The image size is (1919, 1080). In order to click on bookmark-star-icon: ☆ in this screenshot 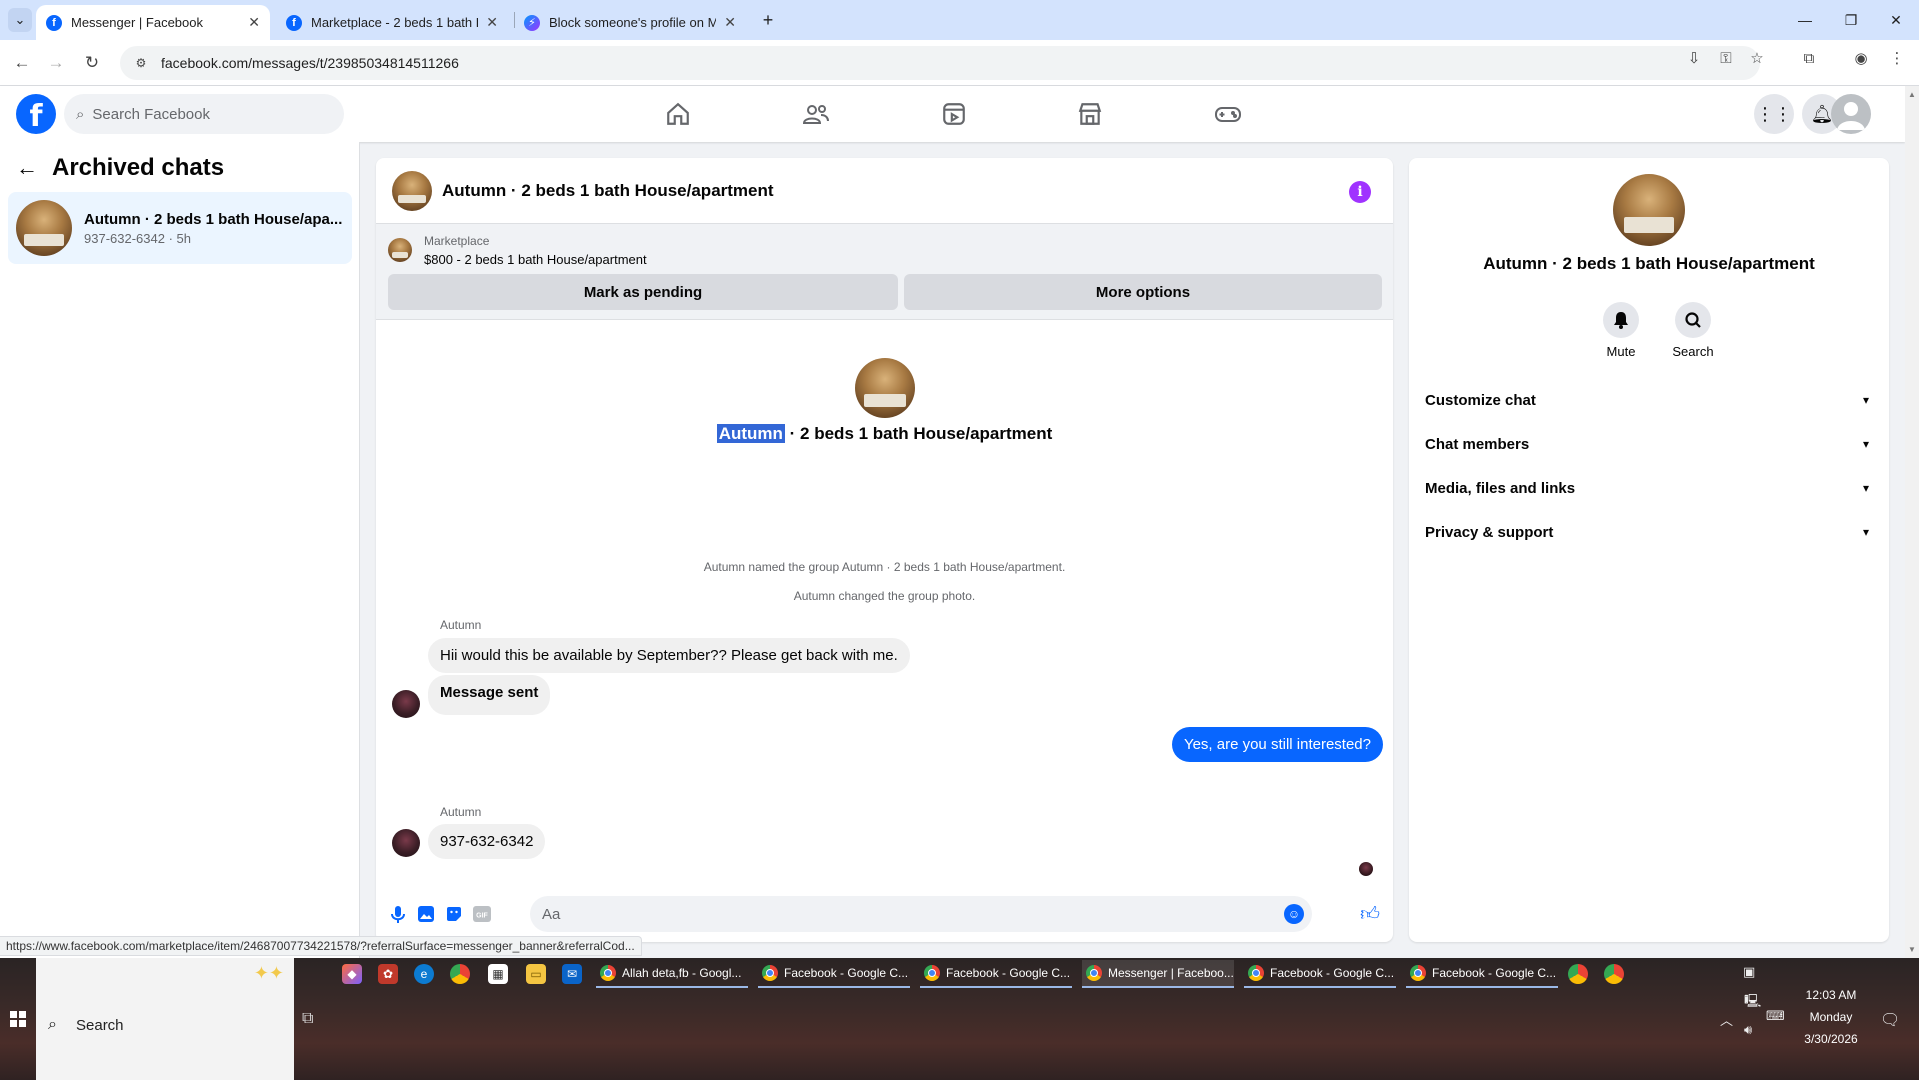, I will do `click(1757, 58)`.